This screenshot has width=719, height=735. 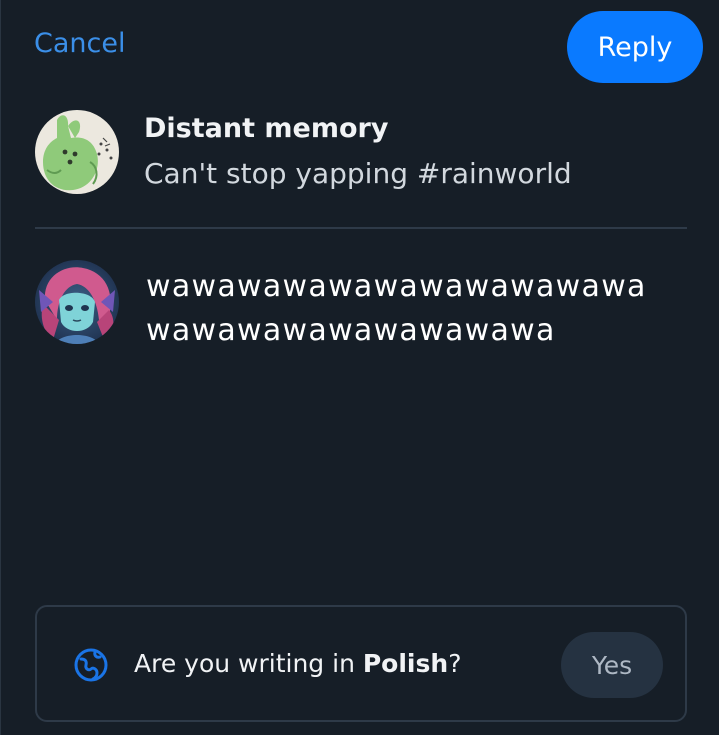 I want to click on cancel-button: Cancel, so click(x=79, y=43).